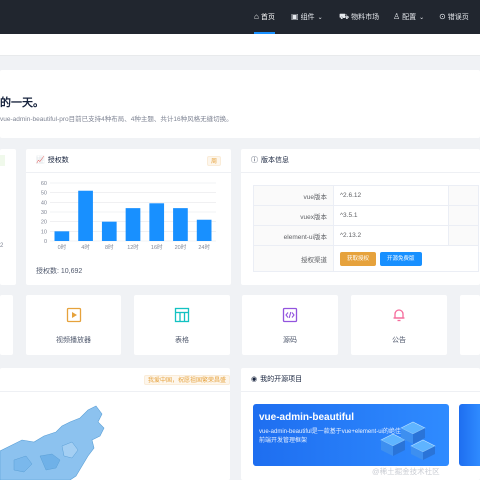 This screenshot has height=480, width=480. Describe the element at coordinates (44, 232) in the screenshot. I see `y-tick-label: 10` at that location.